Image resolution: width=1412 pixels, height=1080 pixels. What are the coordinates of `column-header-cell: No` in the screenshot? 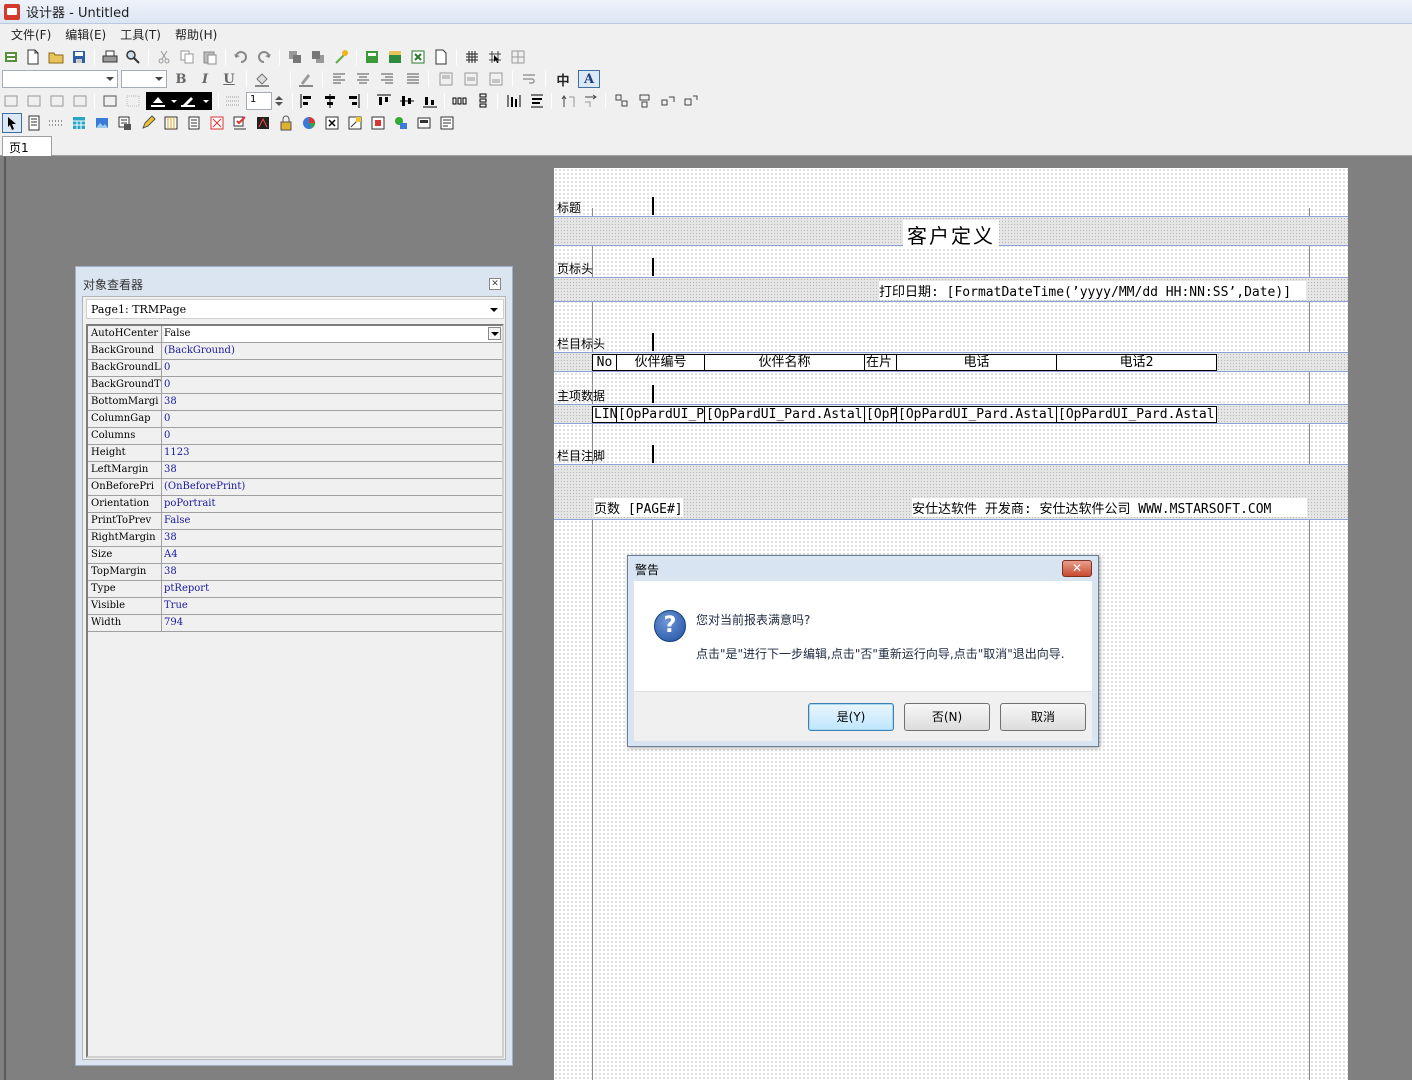 It's located at (604, 362).